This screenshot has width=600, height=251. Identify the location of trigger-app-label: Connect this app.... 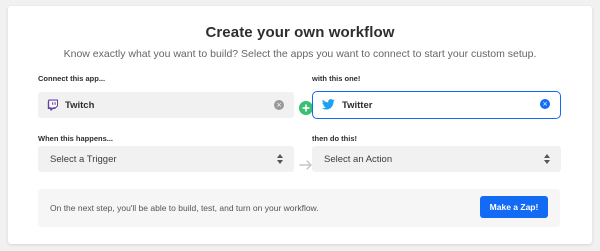
(72, 78).